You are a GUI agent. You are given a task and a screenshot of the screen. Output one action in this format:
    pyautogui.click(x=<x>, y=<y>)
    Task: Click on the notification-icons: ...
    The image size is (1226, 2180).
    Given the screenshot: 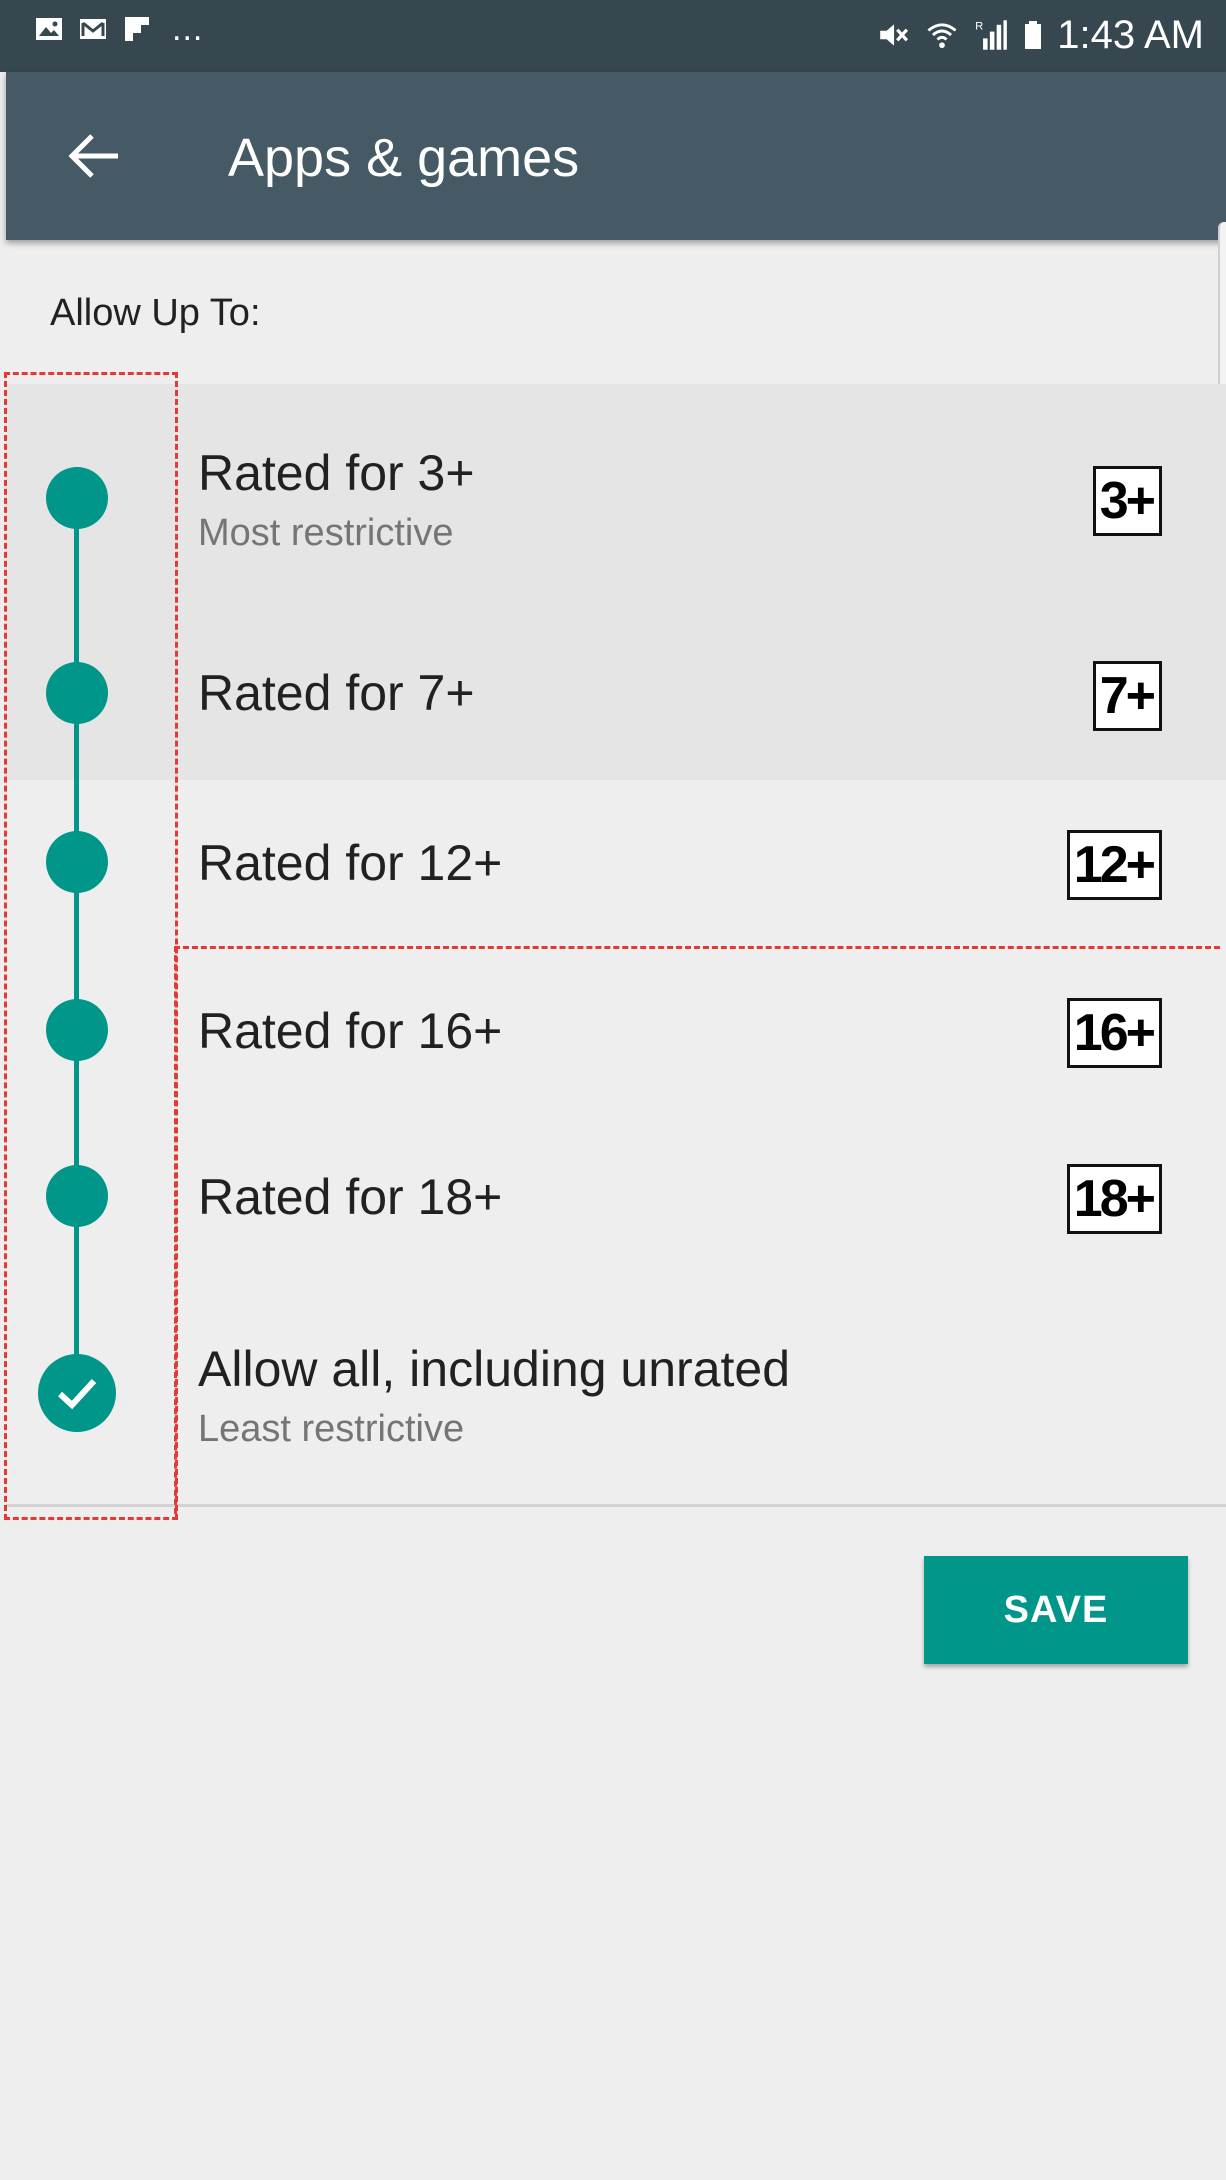 What is the action you would take?
    pyautogui.click(x=119, y=29)
    